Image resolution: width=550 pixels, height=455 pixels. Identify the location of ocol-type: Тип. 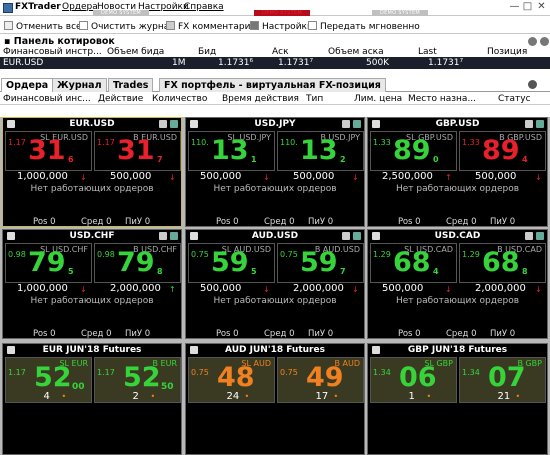
(314, 99).